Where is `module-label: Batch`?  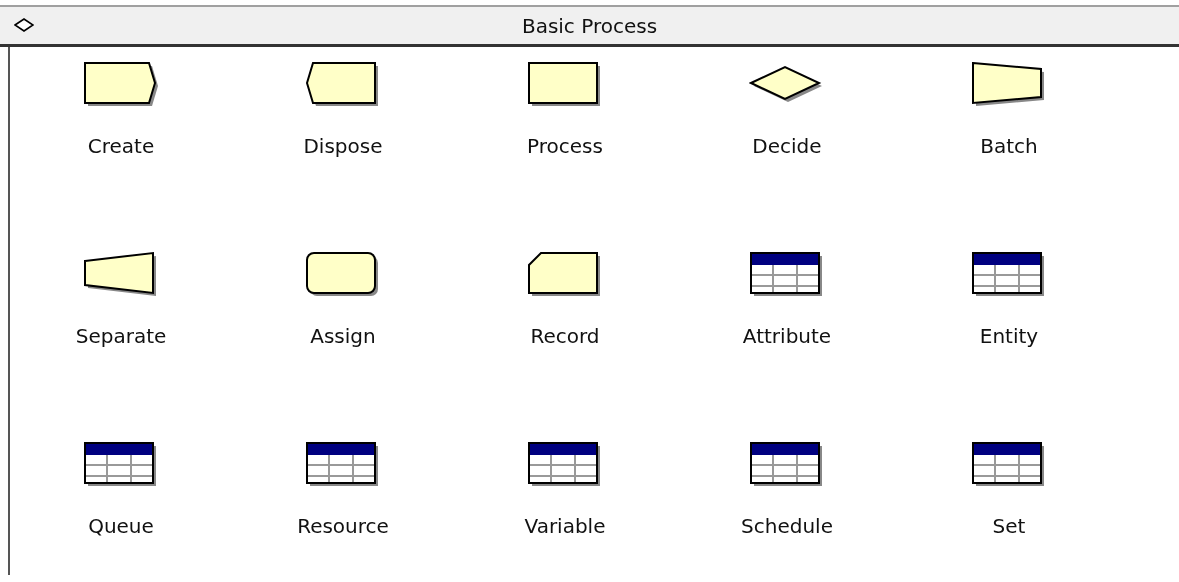
module-label: Batch is located at coordinates (1009, 146).